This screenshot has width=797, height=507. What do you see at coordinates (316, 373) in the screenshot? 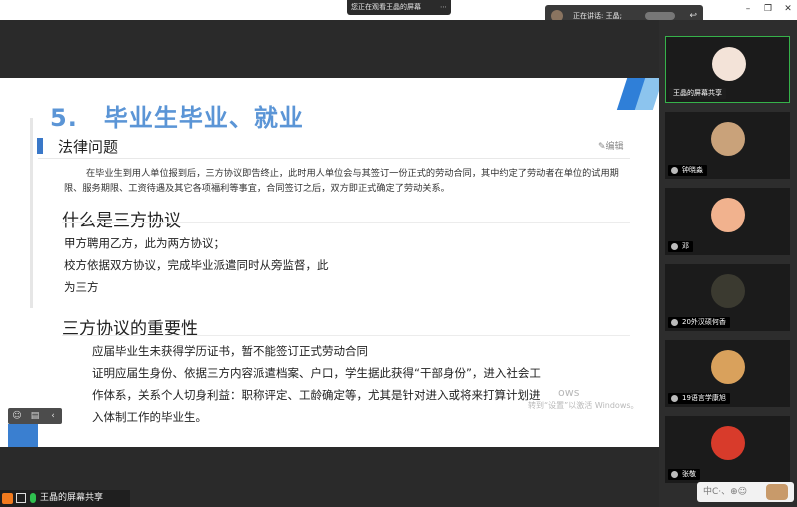
I see `importance-line: 证明应届生身份、依据三方内容派遣档案、户口，学生据此获得“干部身份”，进入社会工` at bounding box center [316, 373].